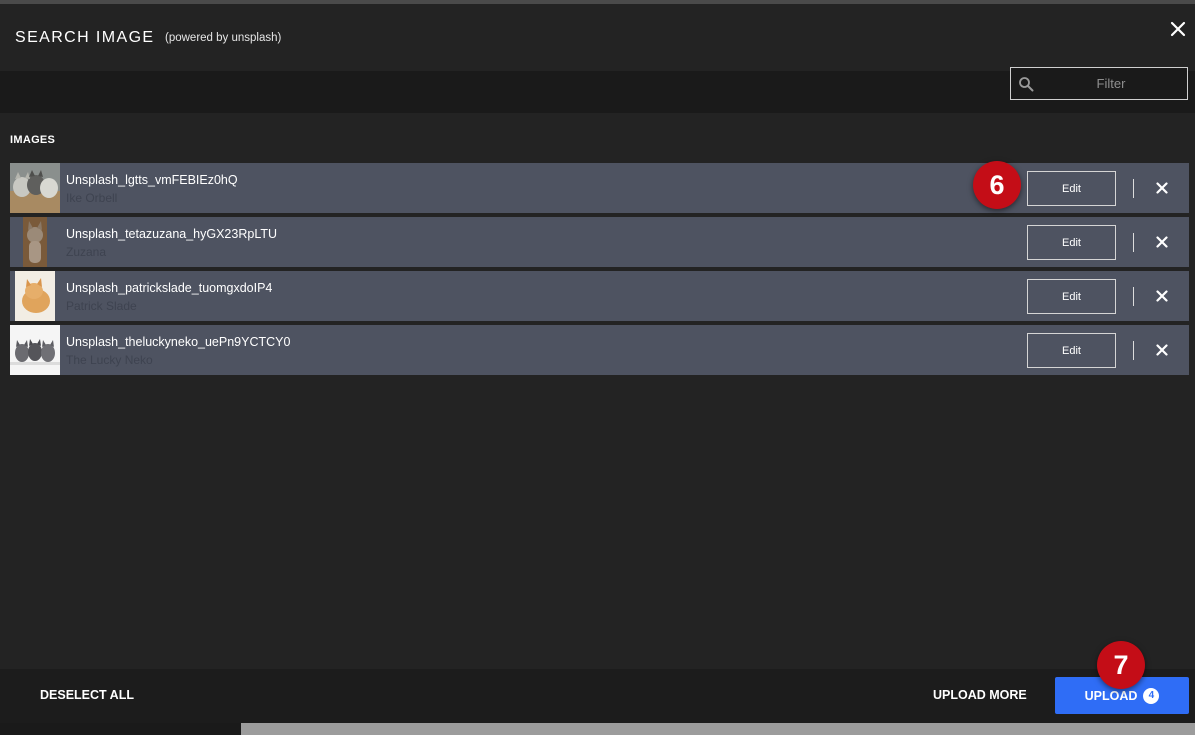 This screenshot has width=1195, height=735. Describe the element at coordinates (172, 234) in the screenshot. I see `image-name: Unsplash_tetazuzana_hyGX23RpLTU` at that location.